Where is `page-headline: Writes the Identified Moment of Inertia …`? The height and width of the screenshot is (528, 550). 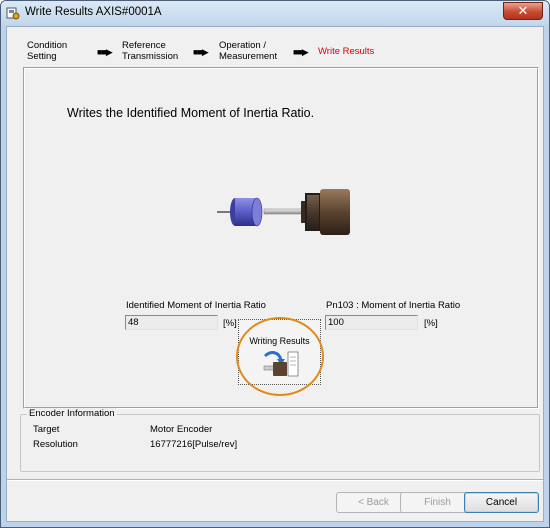
page-headline: Writes the Identified Moment of Inertia … is located at coordinates (191, 113).